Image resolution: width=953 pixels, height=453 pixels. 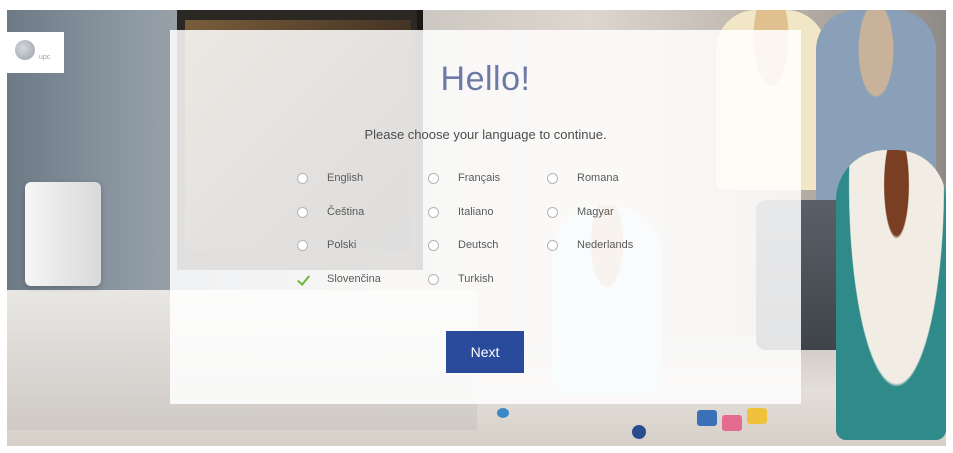 What do you see at coordinates (605, 245) in the screenshot?
I see `language-label: Nederlands` at bounding box center [605, 245].